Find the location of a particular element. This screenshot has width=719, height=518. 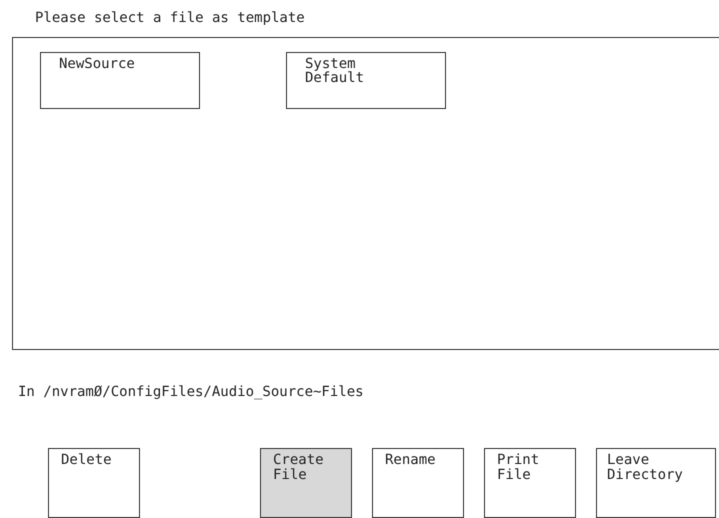

action-button: Print File is located at coordinates (530, 483).